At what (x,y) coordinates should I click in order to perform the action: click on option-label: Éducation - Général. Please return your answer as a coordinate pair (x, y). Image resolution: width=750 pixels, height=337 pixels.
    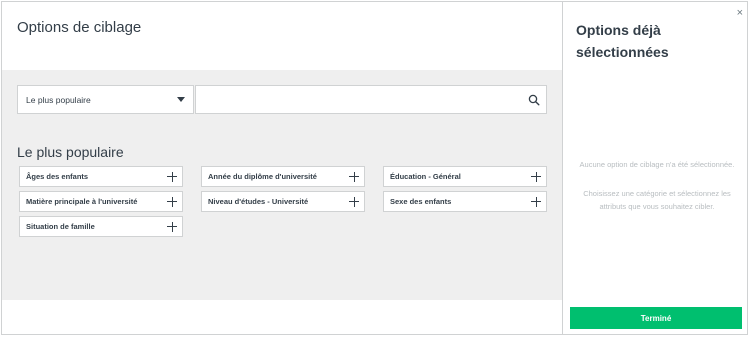
    Looking at the image, I should click on (425, 176).